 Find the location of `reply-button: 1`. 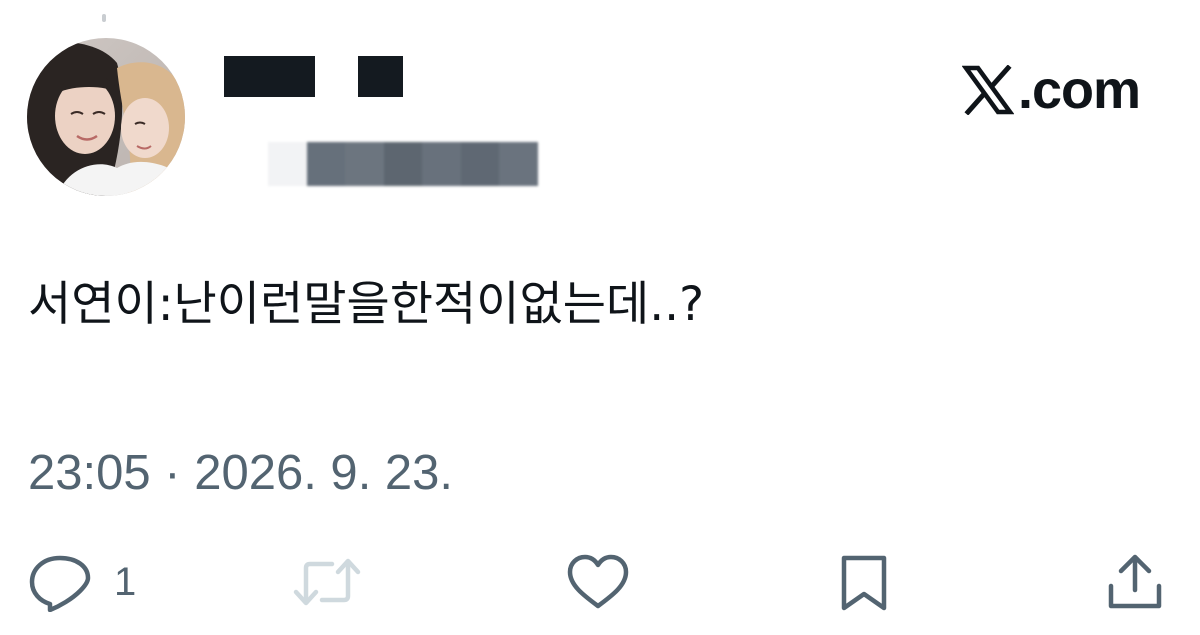

reply-button: 1 is located at coordinates (81, 582).